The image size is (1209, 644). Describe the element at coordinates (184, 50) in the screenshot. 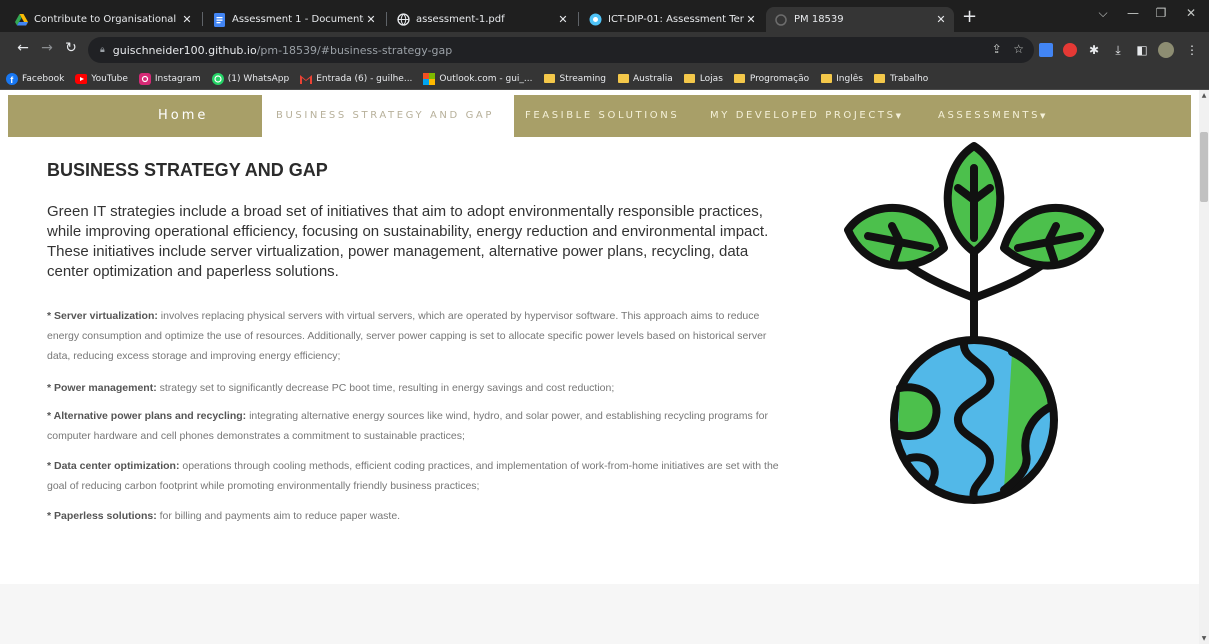

I see `url-host: guischneider100.github.io` at that location.